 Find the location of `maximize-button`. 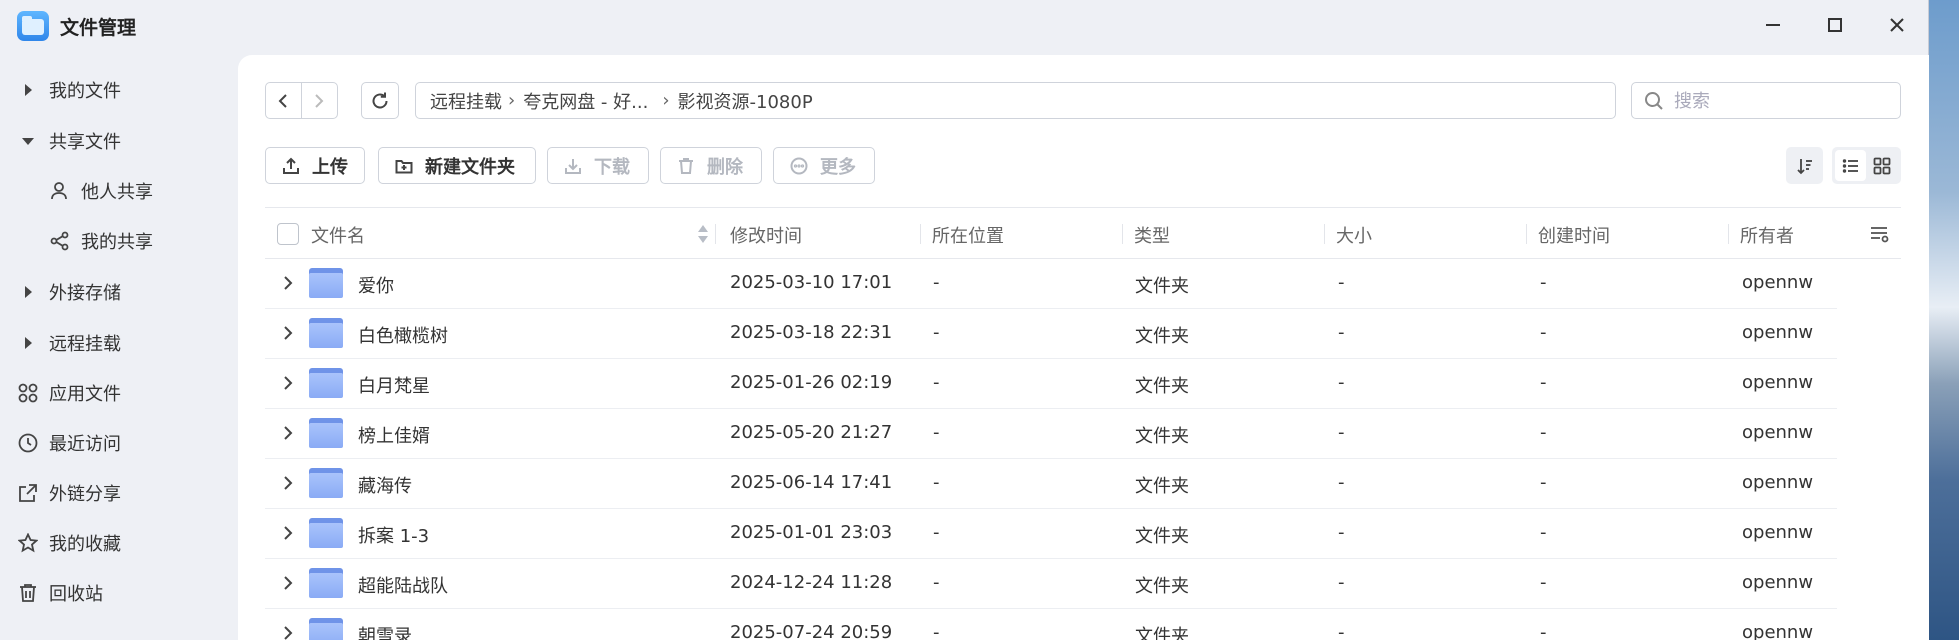

maximize-button is located at coordinates (1835, 25).